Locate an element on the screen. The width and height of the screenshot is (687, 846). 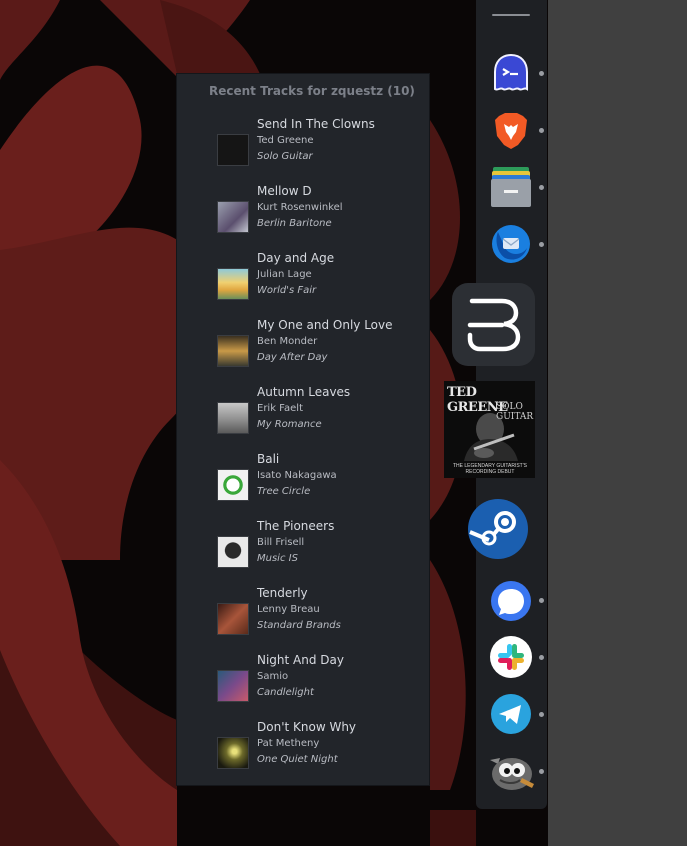
track-title: My One and Only Love is located at coordinates (325, 325).